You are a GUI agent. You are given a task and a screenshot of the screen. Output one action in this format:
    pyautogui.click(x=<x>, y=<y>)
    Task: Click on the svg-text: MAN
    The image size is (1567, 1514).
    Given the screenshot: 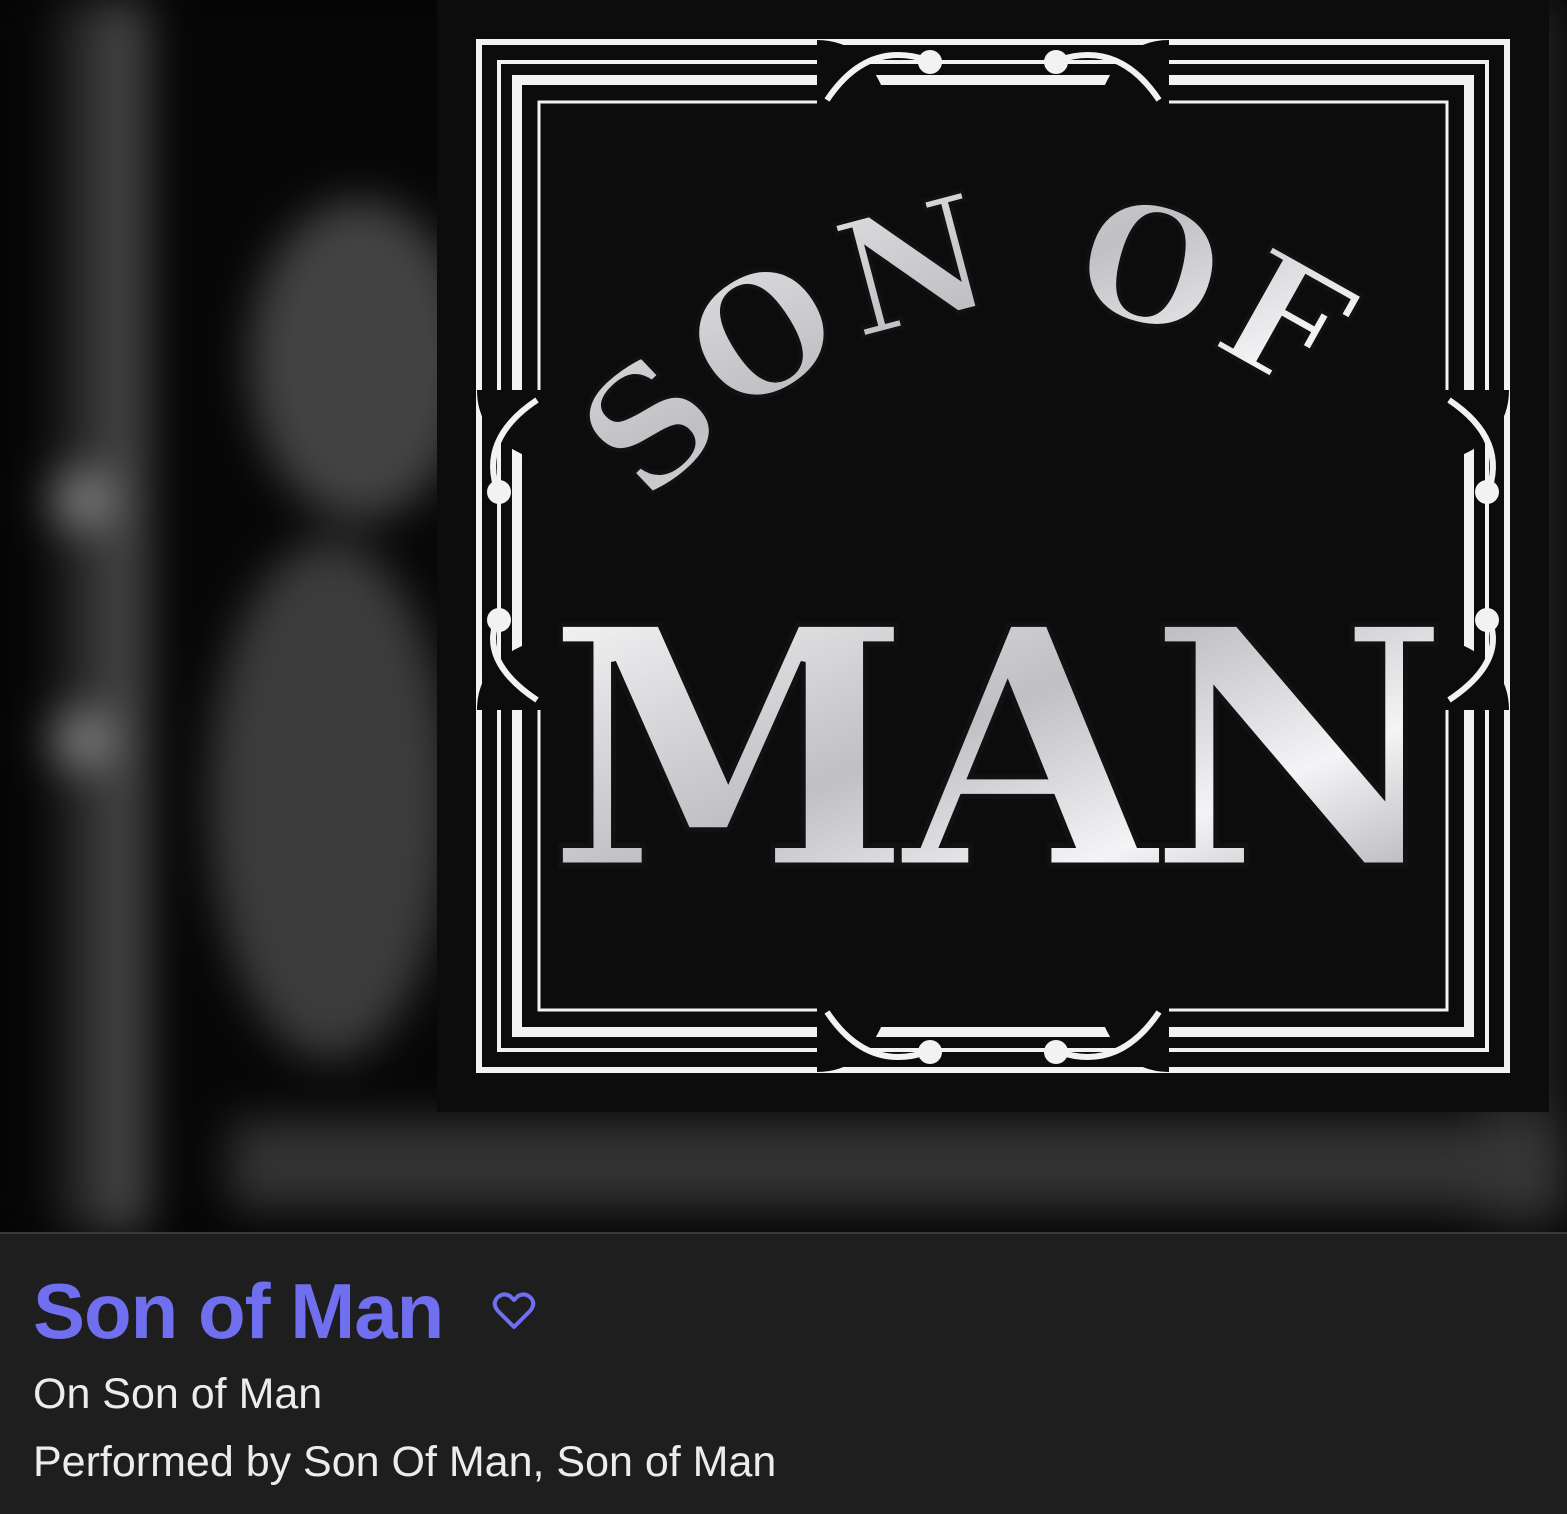 What is the action you would take?
    pyautogui.click(x=993, y=749)
    